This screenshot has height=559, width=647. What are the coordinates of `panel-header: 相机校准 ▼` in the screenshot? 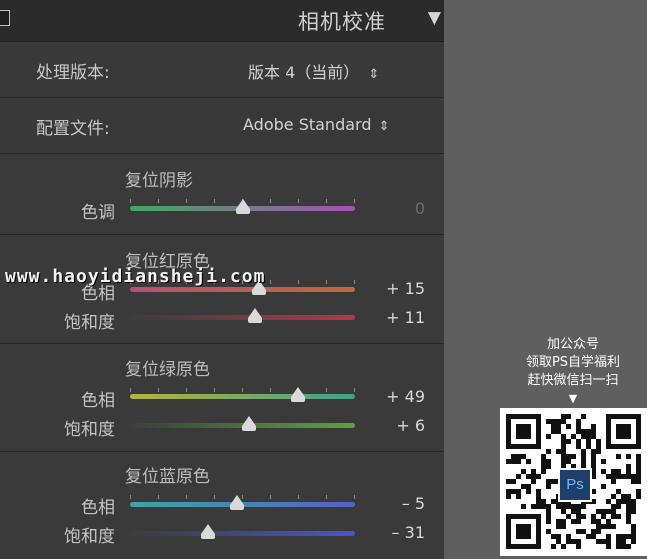 It's located at (222, 21).